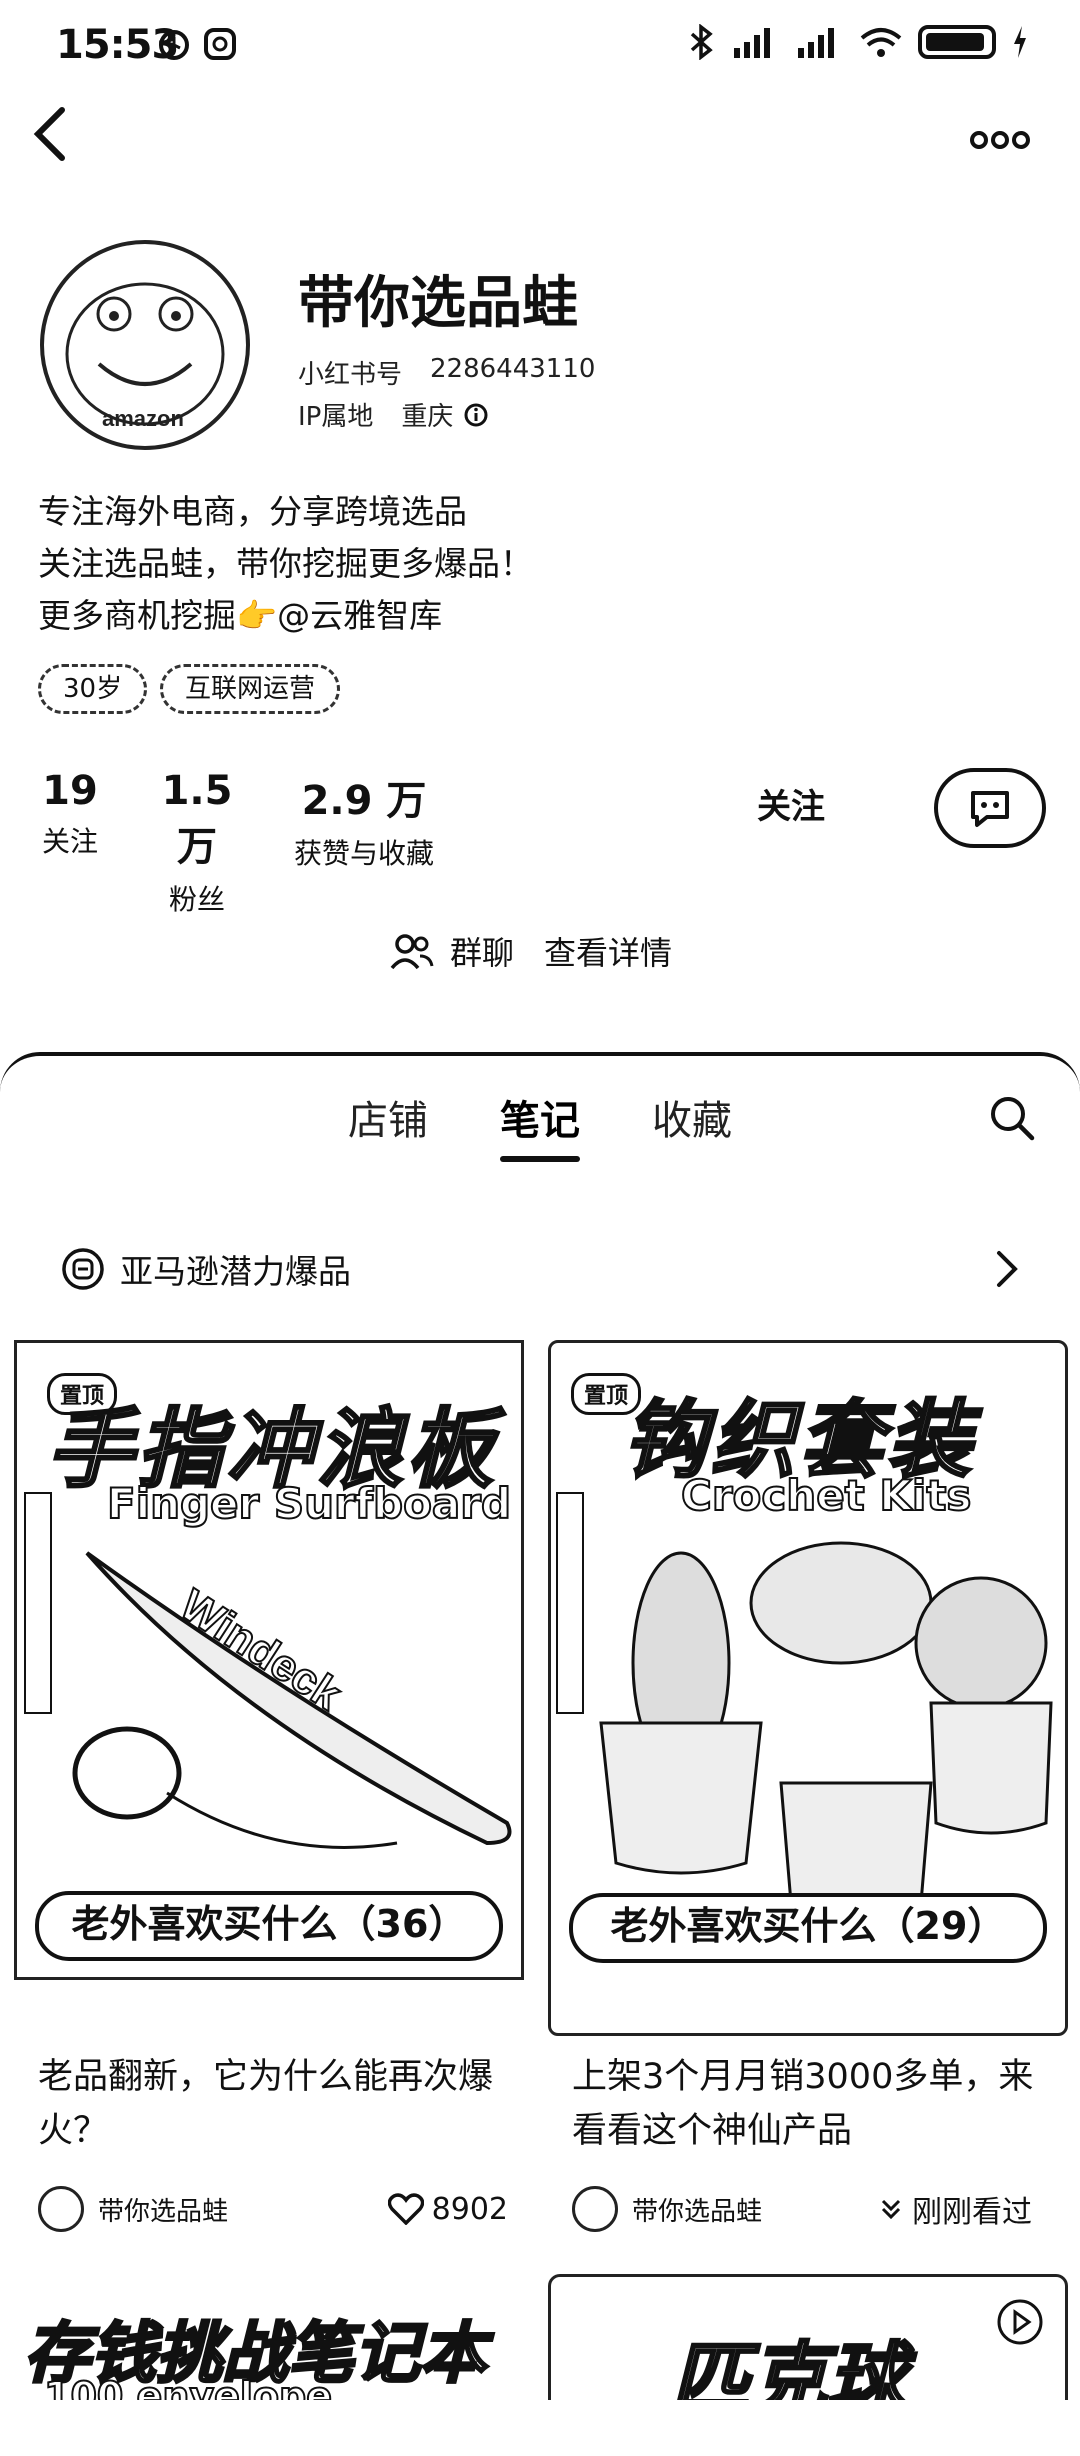 The width and height of the screenshot is (1080, 2456). I want to click on group-users-icon, so click(412, 952).